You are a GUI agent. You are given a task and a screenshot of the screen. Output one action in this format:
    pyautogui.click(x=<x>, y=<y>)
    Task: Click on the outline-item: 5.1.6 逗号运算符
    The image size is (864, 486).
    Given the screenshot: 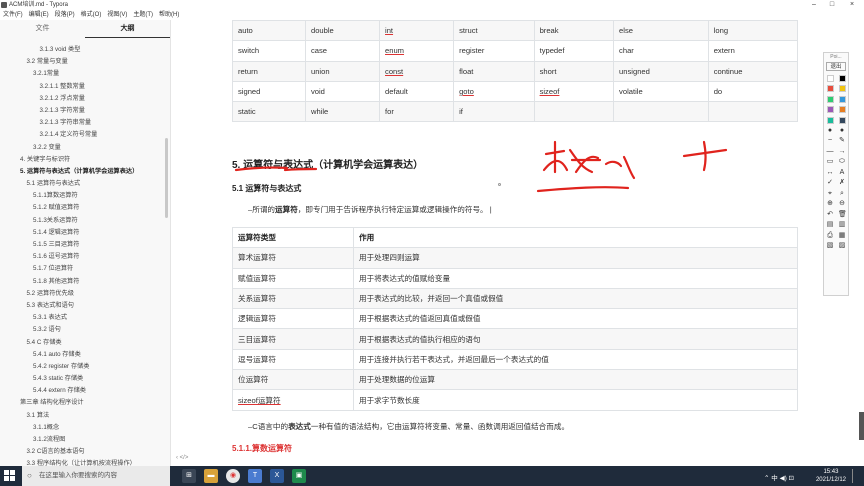 What is the action you would take?
    pyautogui.click(x=85, y=257)
    